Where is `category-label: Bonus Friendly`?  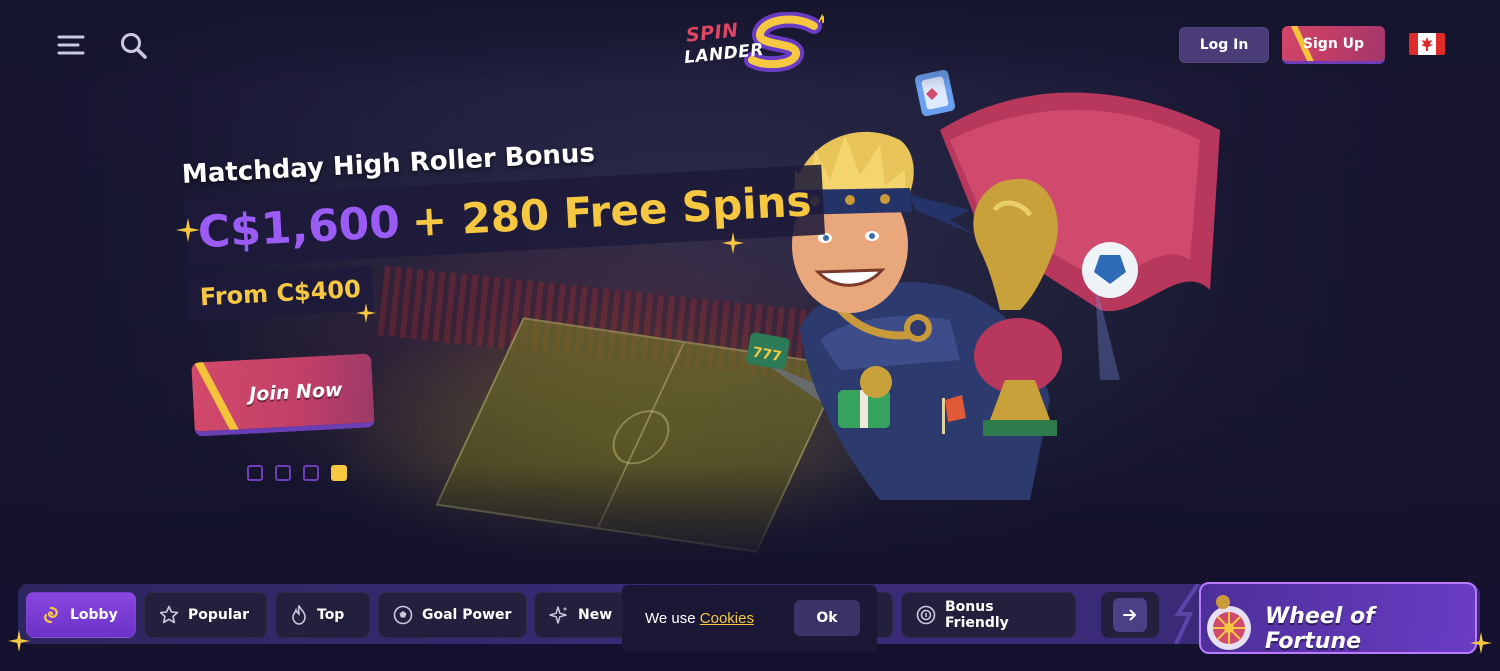 category-label: Bonus Friendly is located at coordinates (977, 615).